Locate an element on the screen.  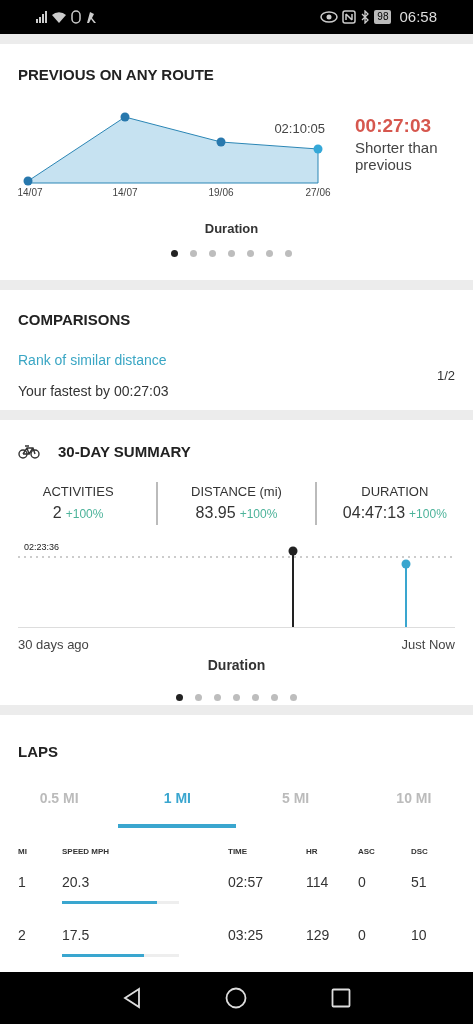
stat-value: 83.95 is located at coordinates (215, 513).